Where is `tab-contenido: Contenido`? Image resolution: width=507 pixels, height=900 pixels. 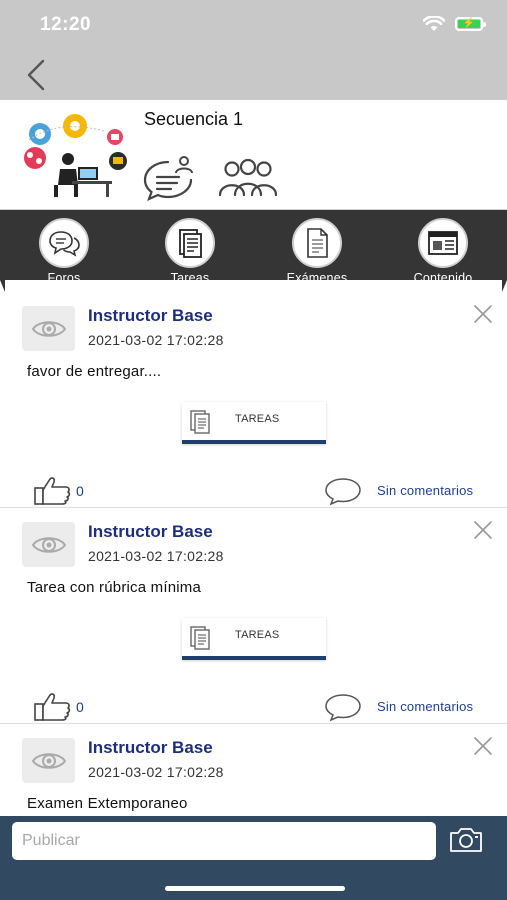
tab-contenido: Contenido is located at coordinates (443, 252).